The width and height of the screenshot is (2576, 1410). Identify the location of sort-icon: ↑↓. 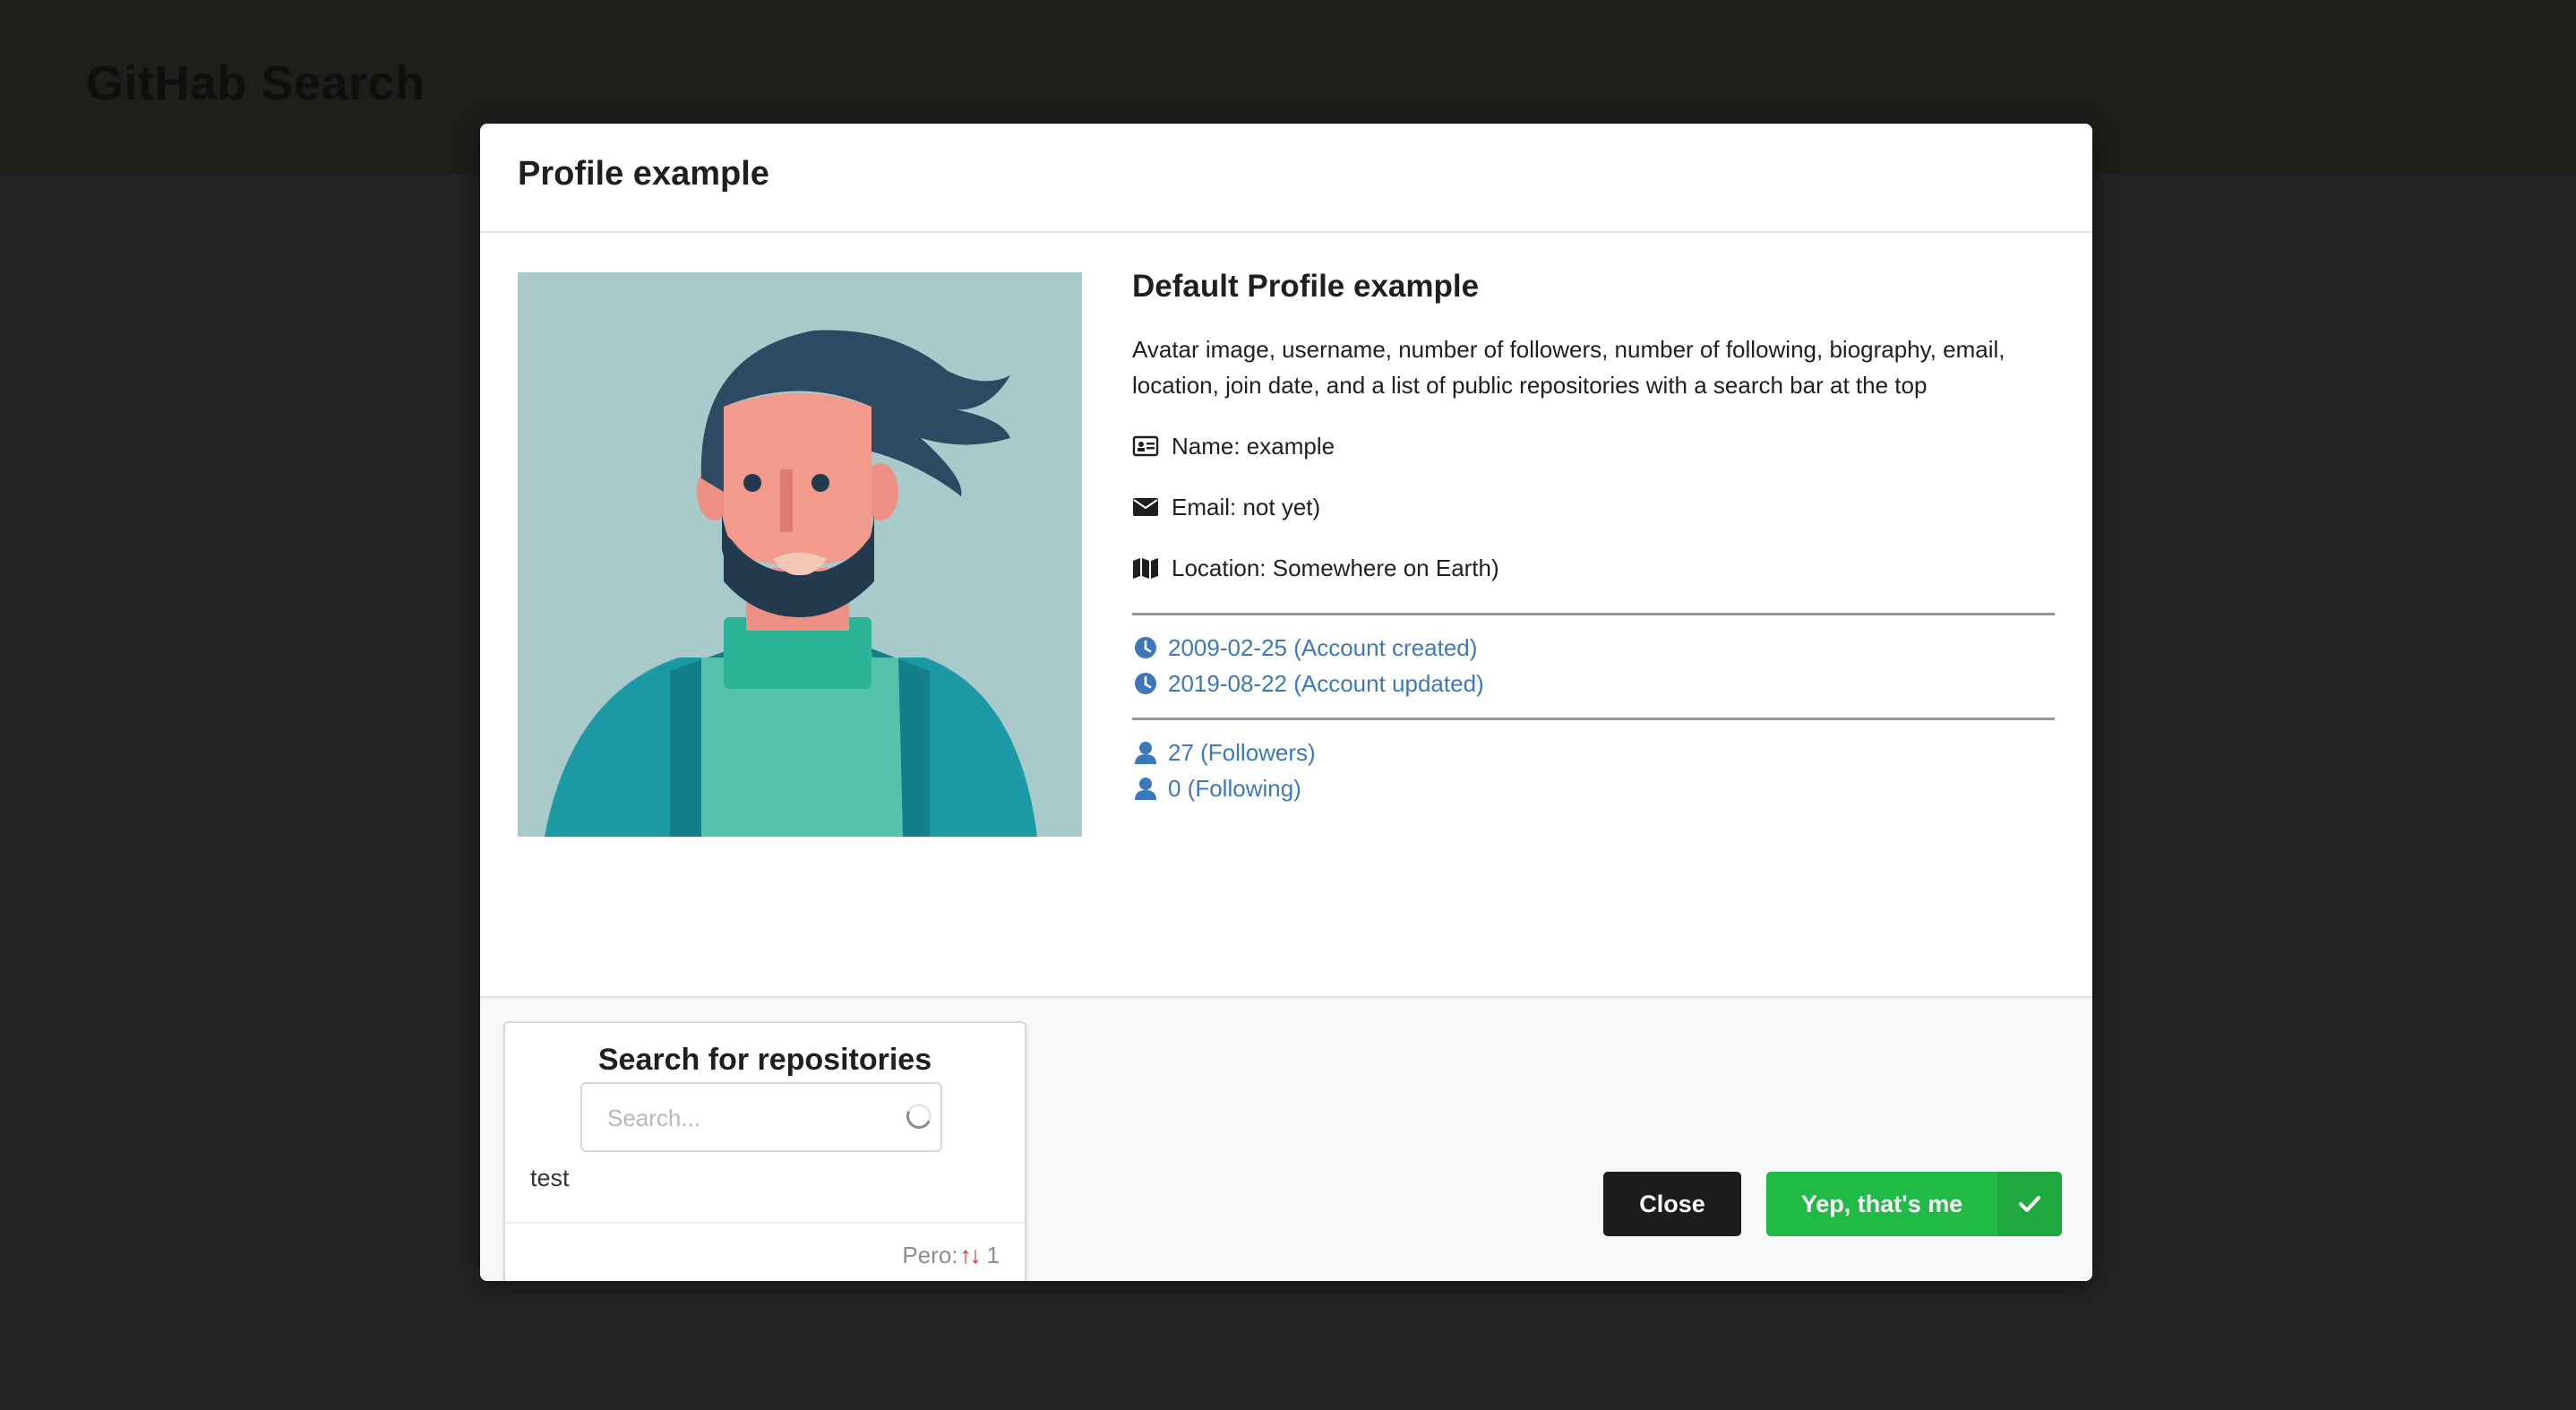
(970, 1255).